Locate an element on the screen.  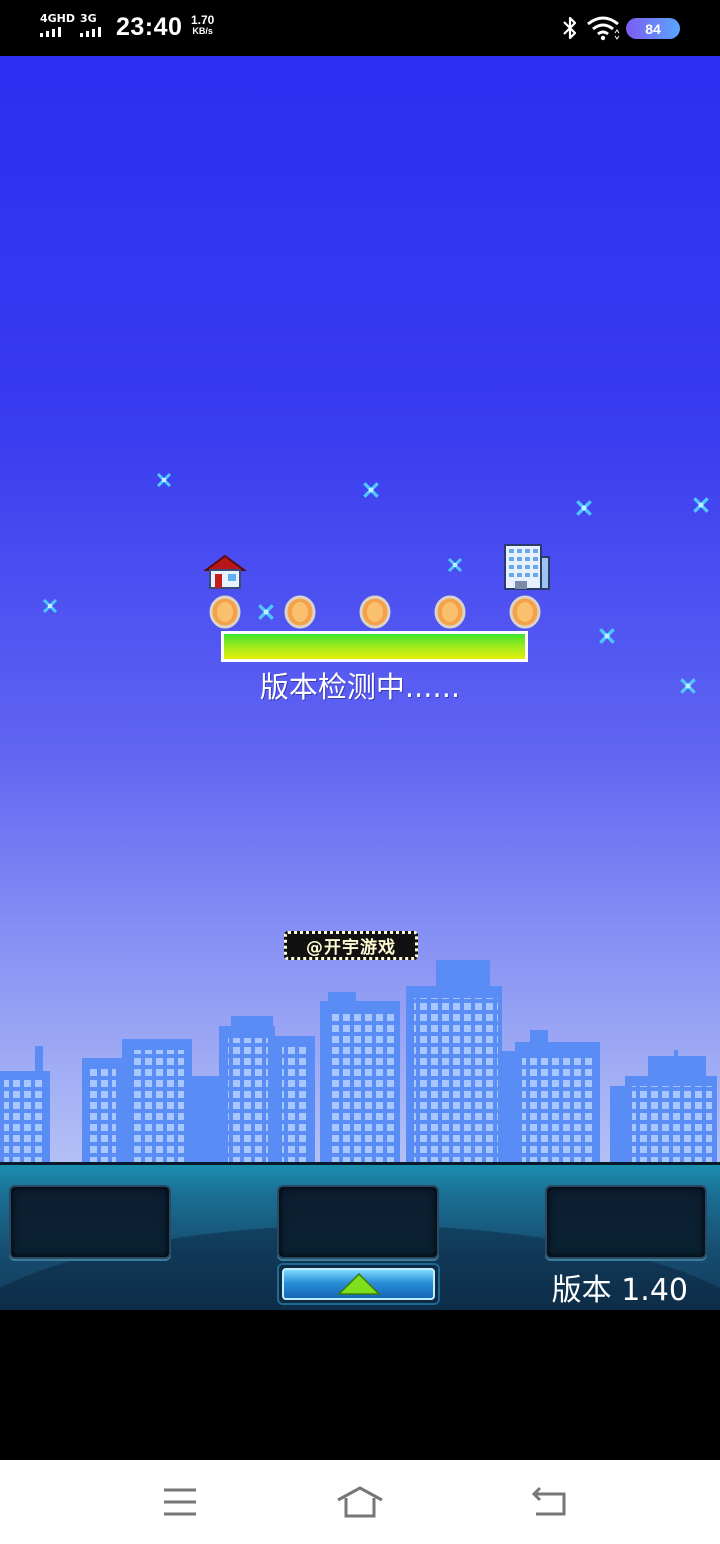
version-label: 版本 1.40 is located at coordinates (619, 1290).